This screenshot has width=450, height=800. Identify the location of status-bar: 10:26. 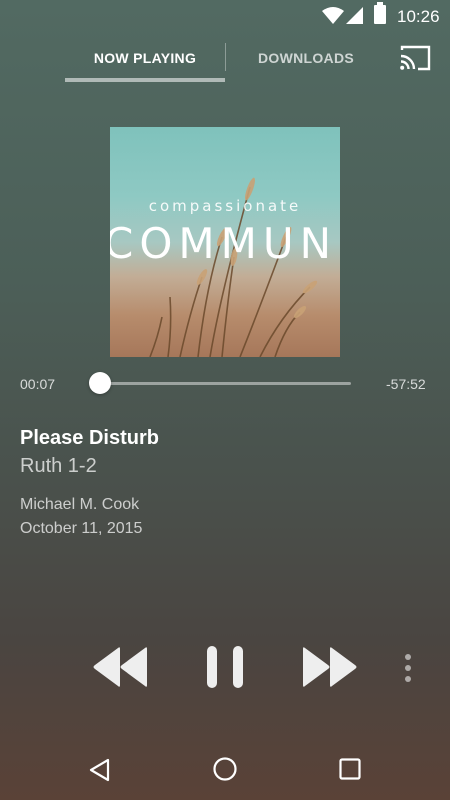
(225, 16).